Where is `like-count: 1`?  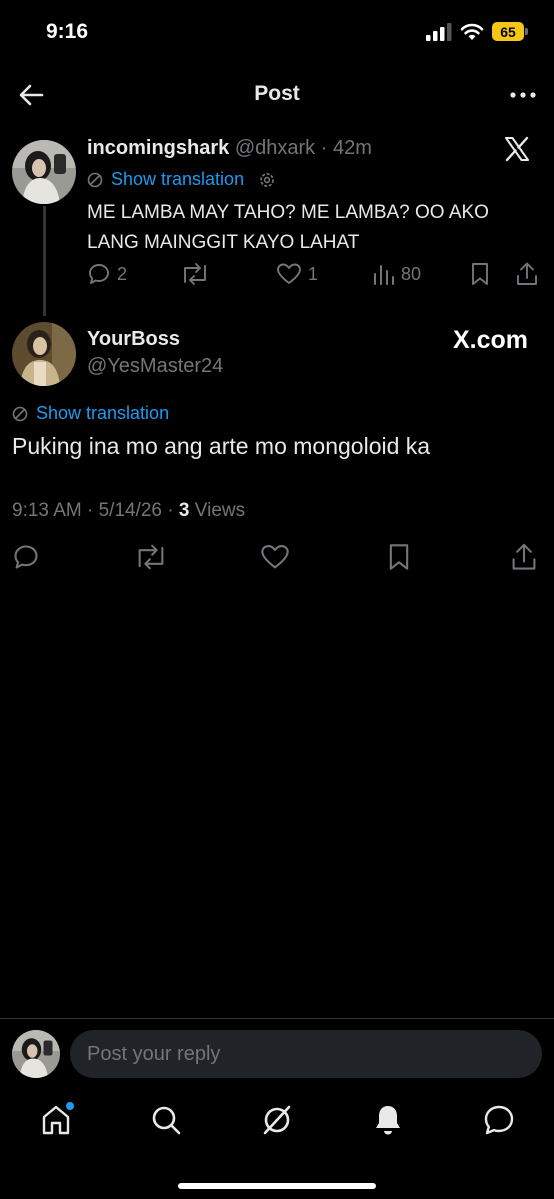 like-count: 1 is located at coordinates (313, 273).